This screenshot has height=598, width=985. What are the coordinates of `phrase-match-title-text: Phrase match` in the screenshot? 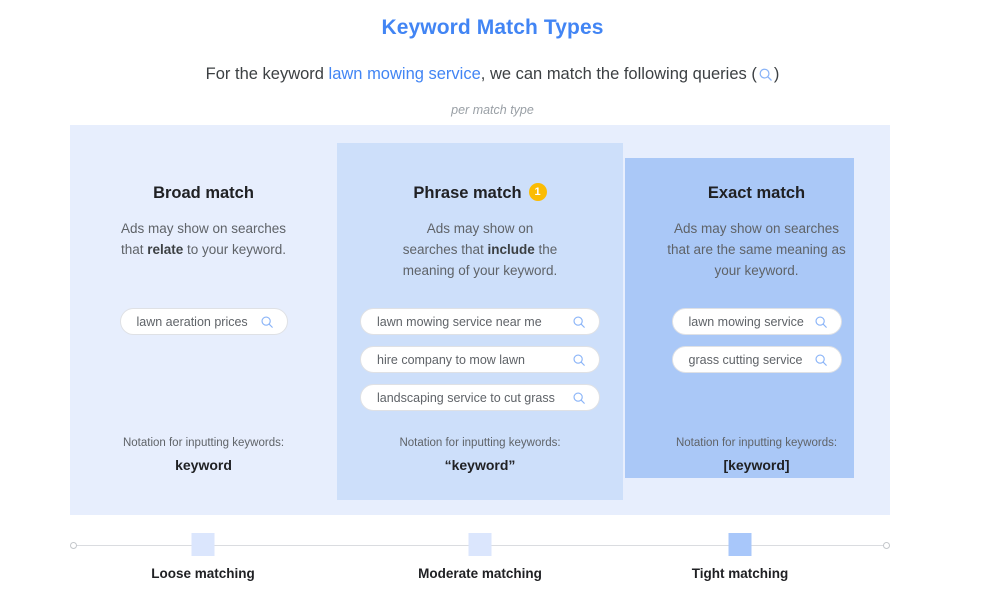 It's located at (467, 193).